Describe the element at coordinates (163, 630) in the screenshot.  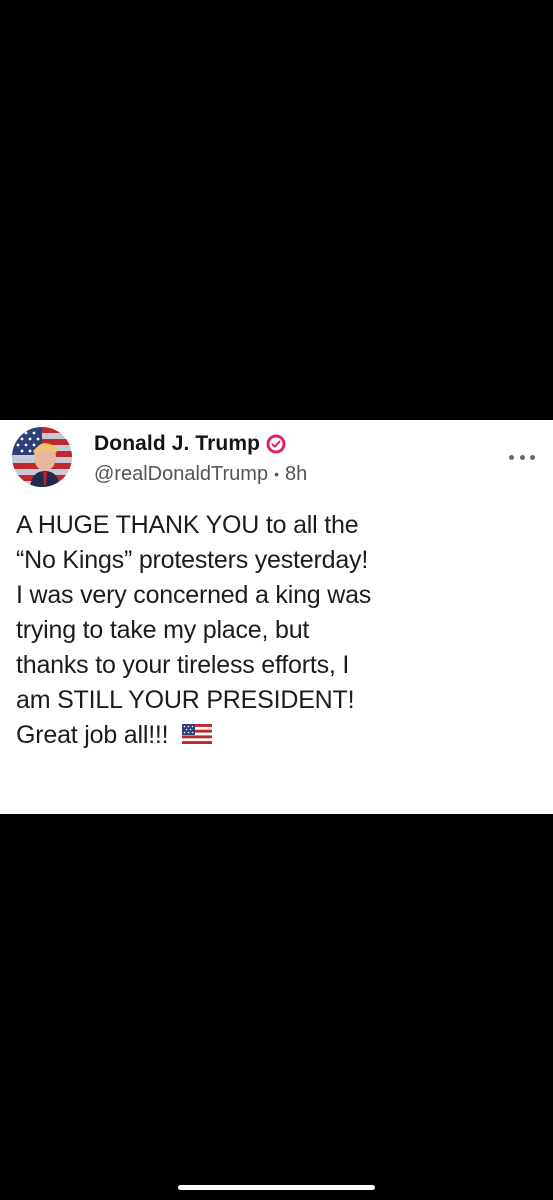
I see `post-text-line: trying to take my place, but` at that location.